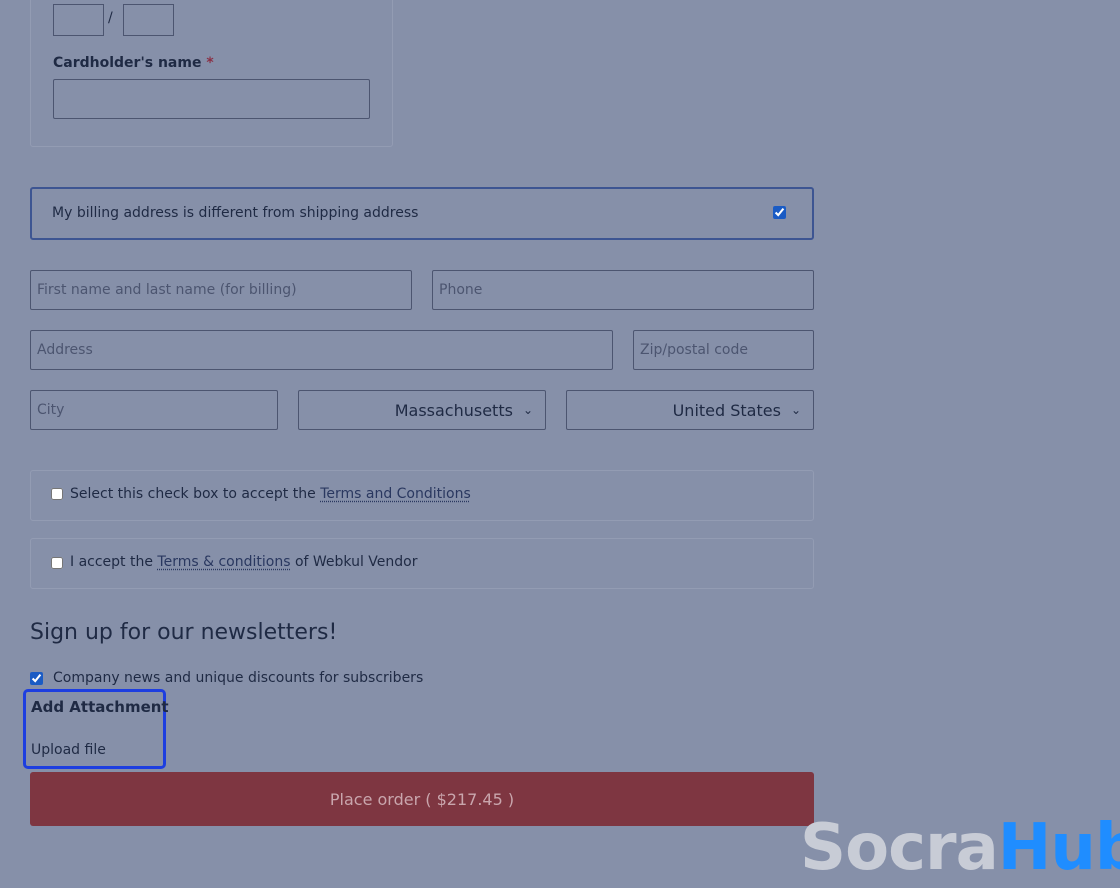  Describe the element at coordinates (422, 799) in the screenshot. I see `place-order-button: Place order ( $217.45 )` at that location.